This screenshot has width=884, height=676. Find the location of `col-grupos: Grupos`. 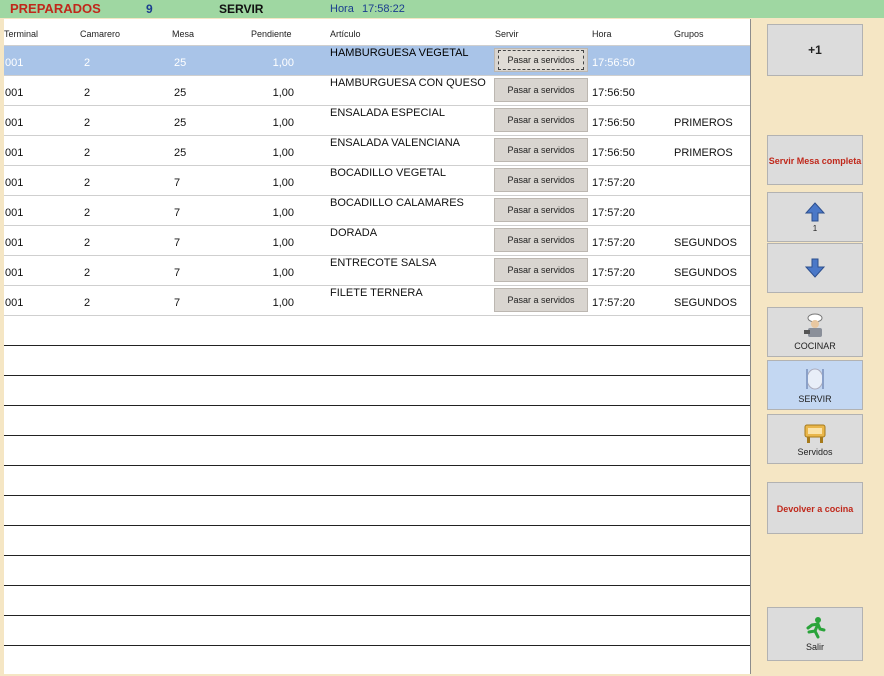

col-grupos: Grupos is located at coordinates (689, 34).